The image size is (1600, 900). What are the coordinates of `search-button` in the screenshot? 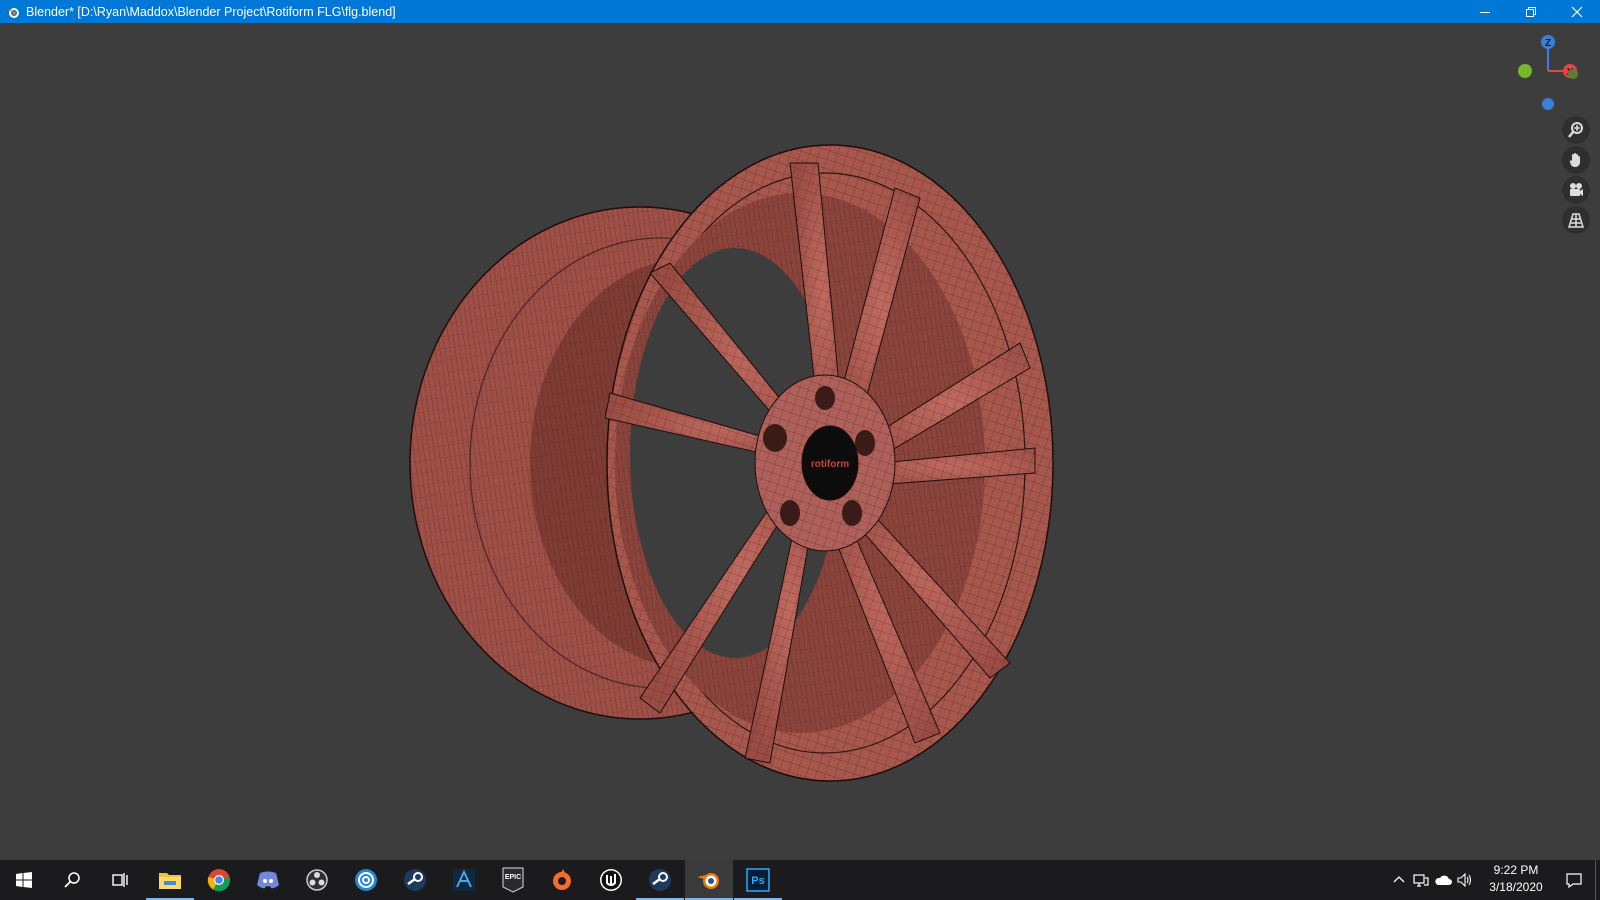 It's located at (72, 880).